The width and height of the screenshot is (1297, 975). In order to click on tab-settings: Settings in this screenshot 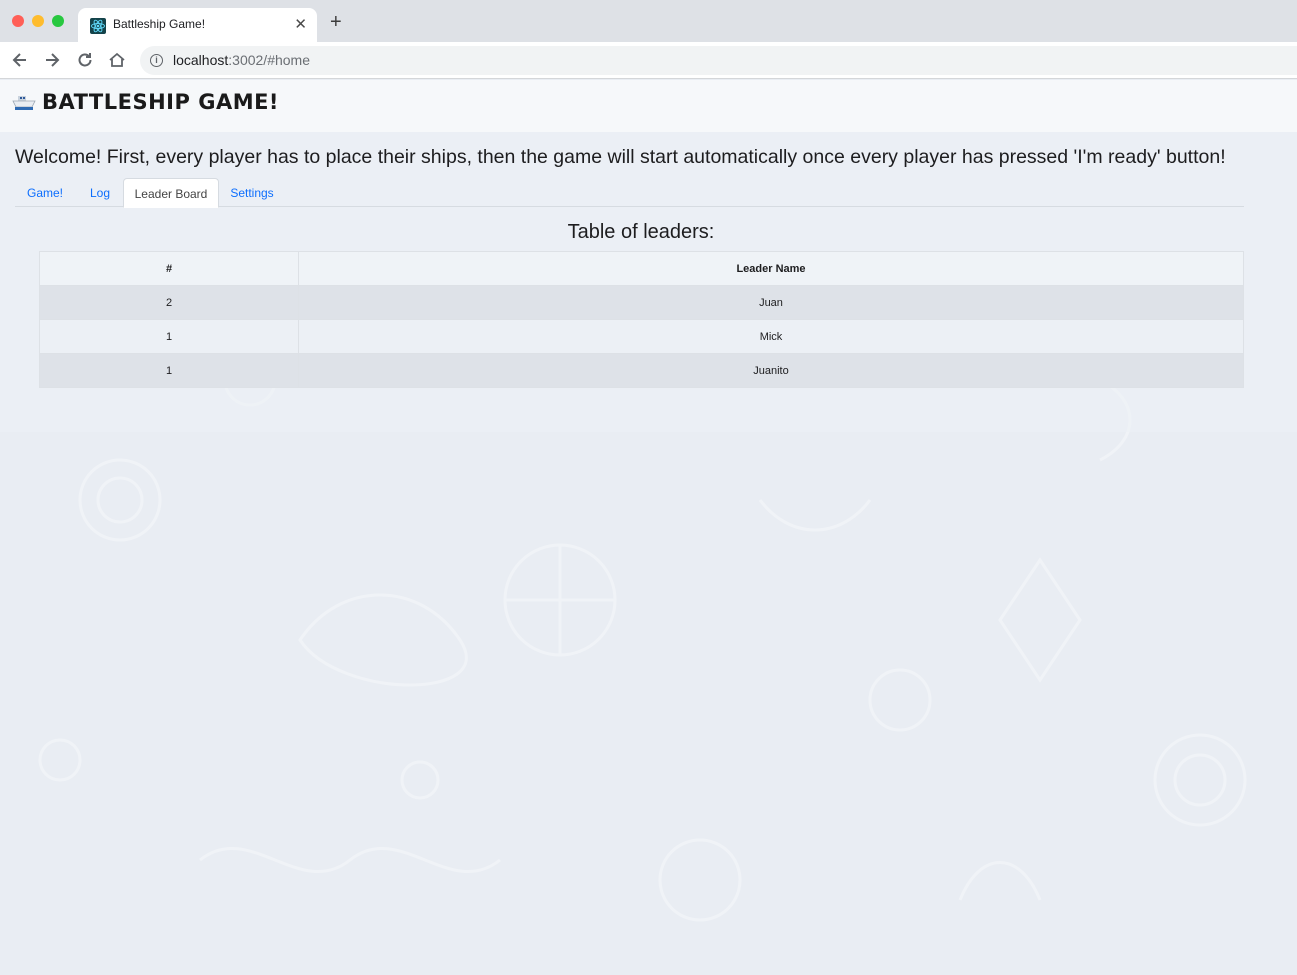, I will do `click(252, 192)`.